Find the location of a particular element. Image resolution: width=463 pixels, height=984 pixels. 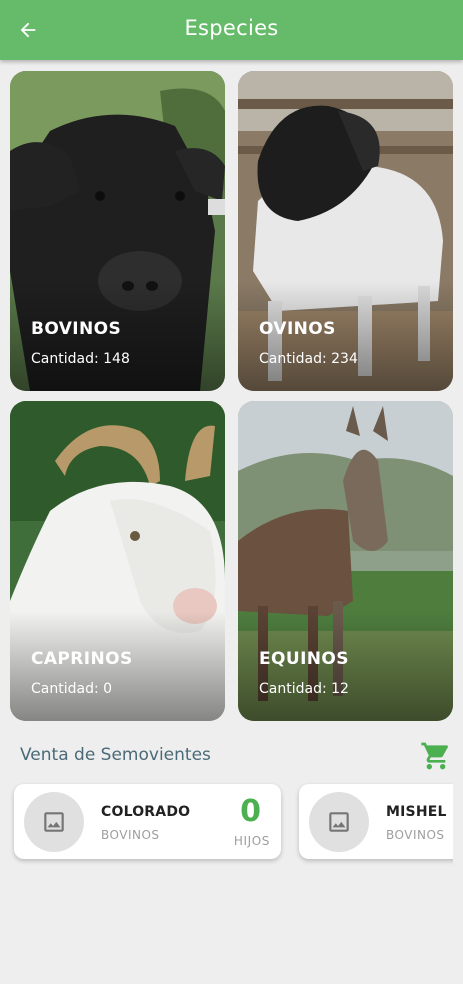

species-name: EQUINOS is located at coordinates (304, 659).